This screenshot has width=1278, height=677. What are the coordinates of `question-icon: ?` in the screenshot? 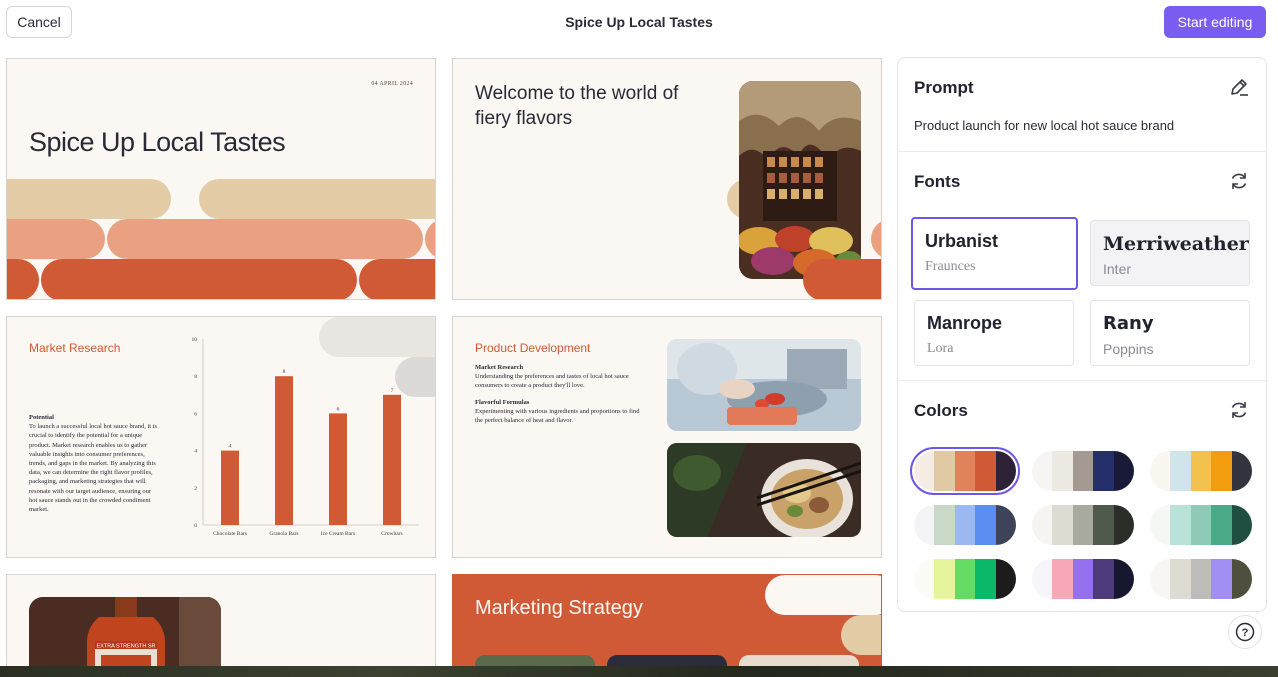 It's located at (1245, 632).